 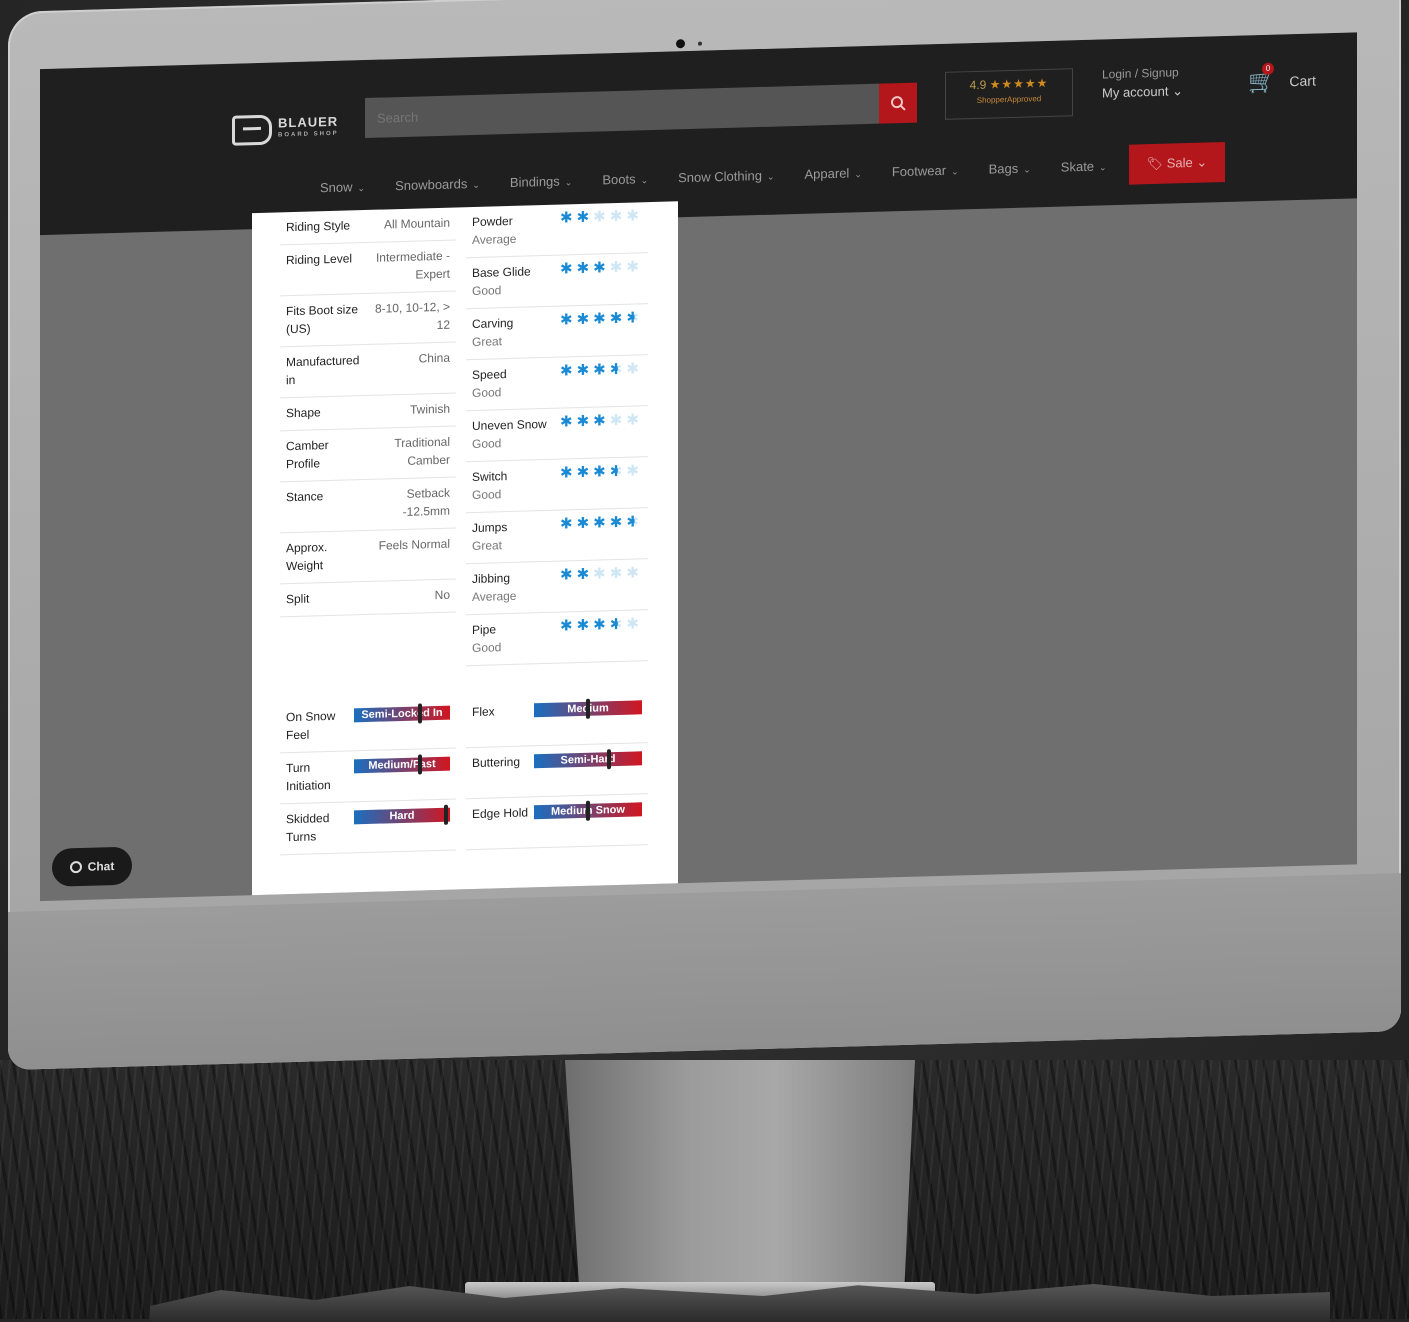 I want to click on spec-row: Shape Twinish, so click(x=368, y=412).